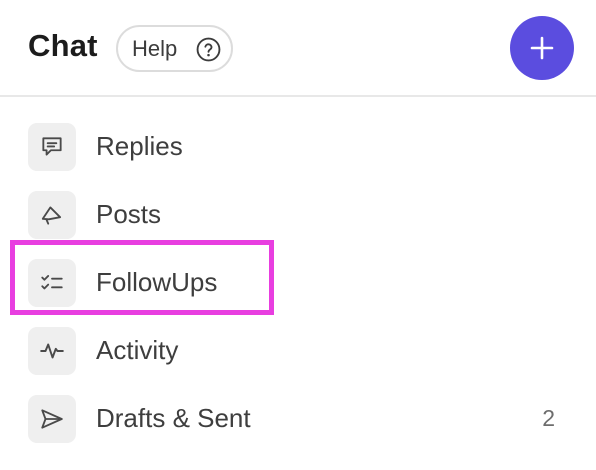  What do you see at coordinates (137, 350) in the screenshot?
I see `nav-item-label: Activity` at bounding box center [137, 350].